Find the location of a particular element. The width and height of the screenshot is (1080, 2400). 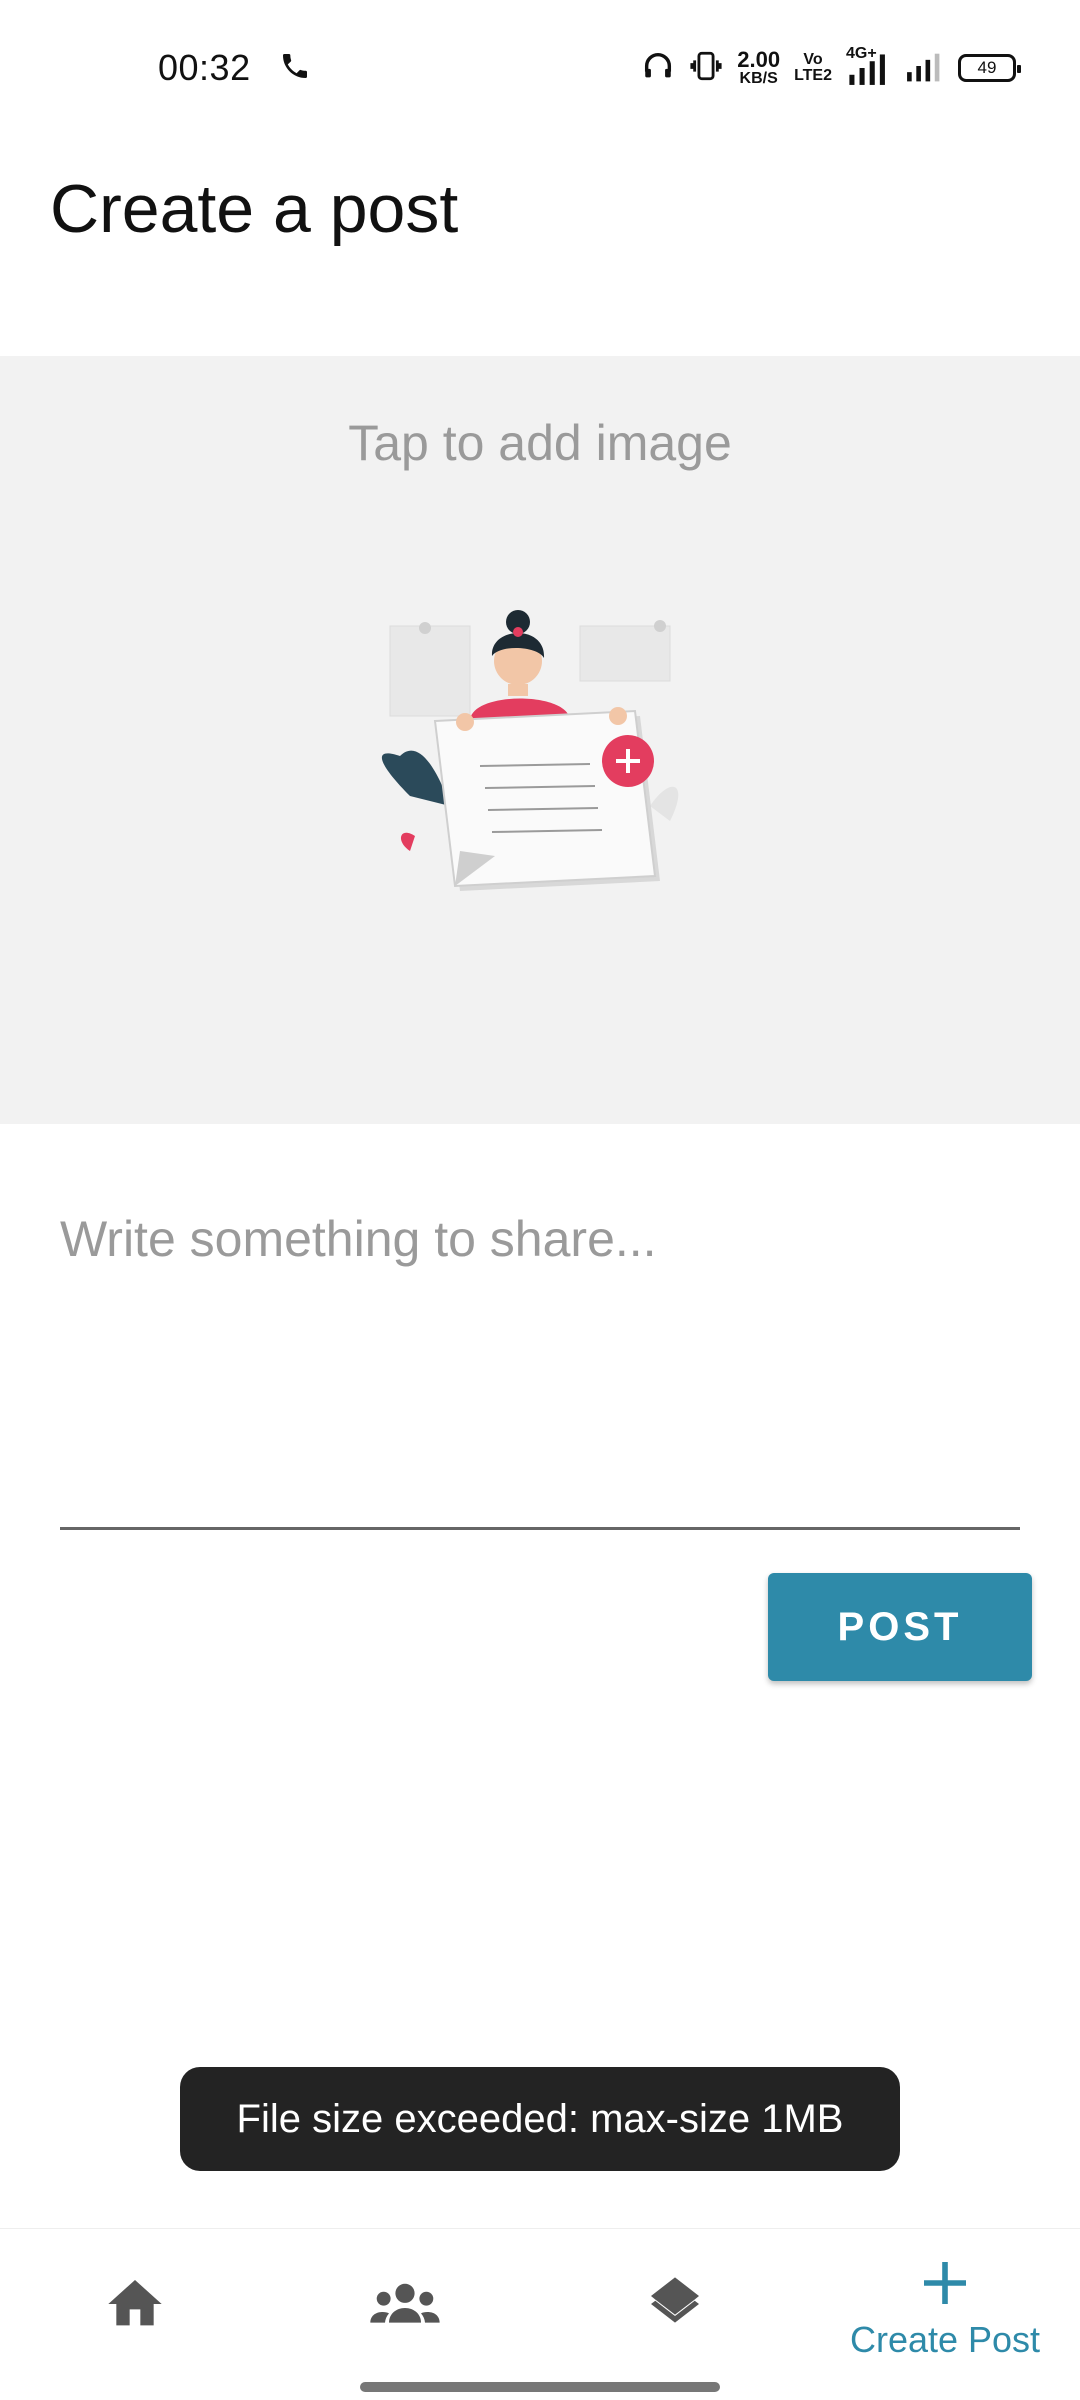

phone-call-icon is located at coordinates (295, 68).